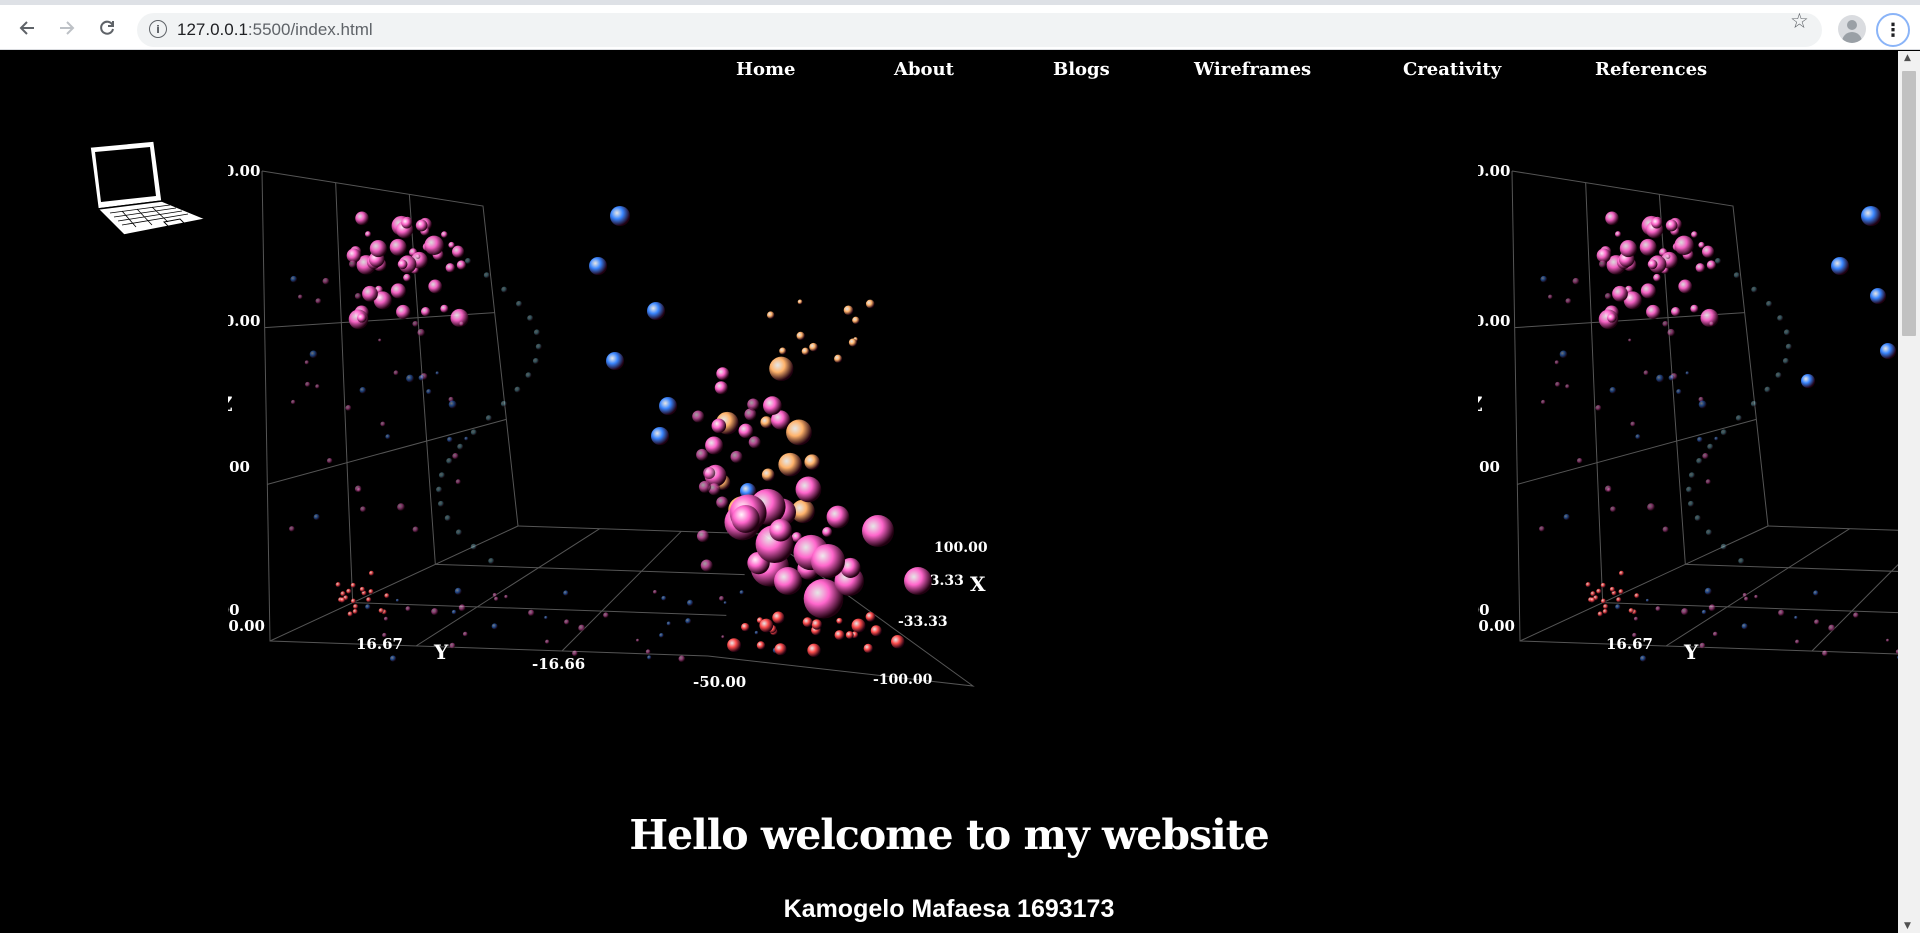  Describe the element at coordinates (158, 29) in the screenshot. I see `site-info-icon: i` at that location.